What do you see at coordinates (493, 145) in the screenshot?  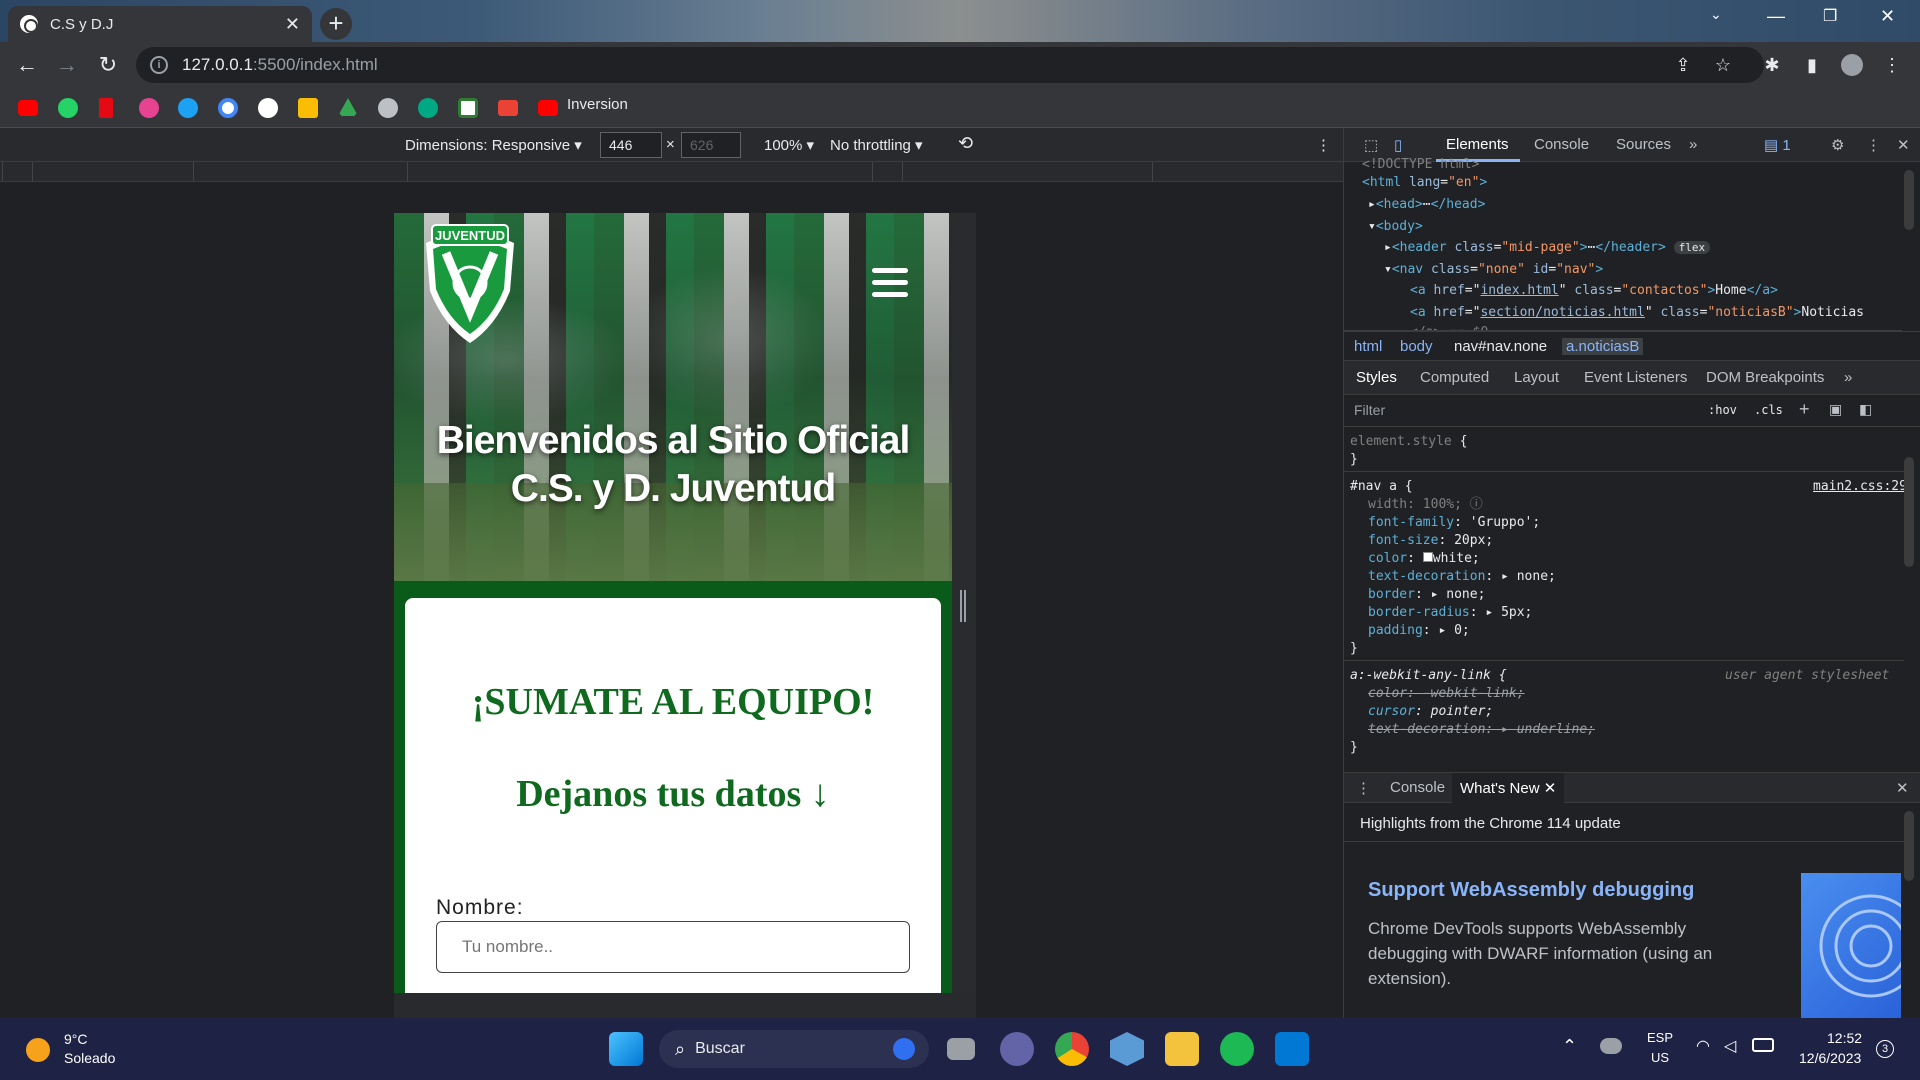 I see `dimensions-dropdown: Dimensions: Responsive ▾` at bounding box center [493, 145].